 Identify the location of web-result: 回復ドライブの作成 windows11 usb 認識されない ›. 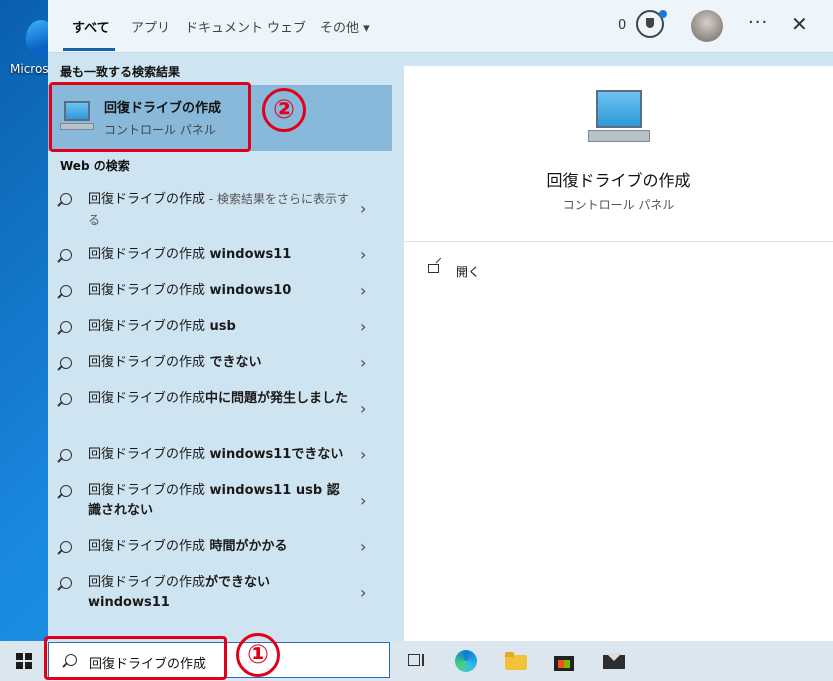
(220, 503).